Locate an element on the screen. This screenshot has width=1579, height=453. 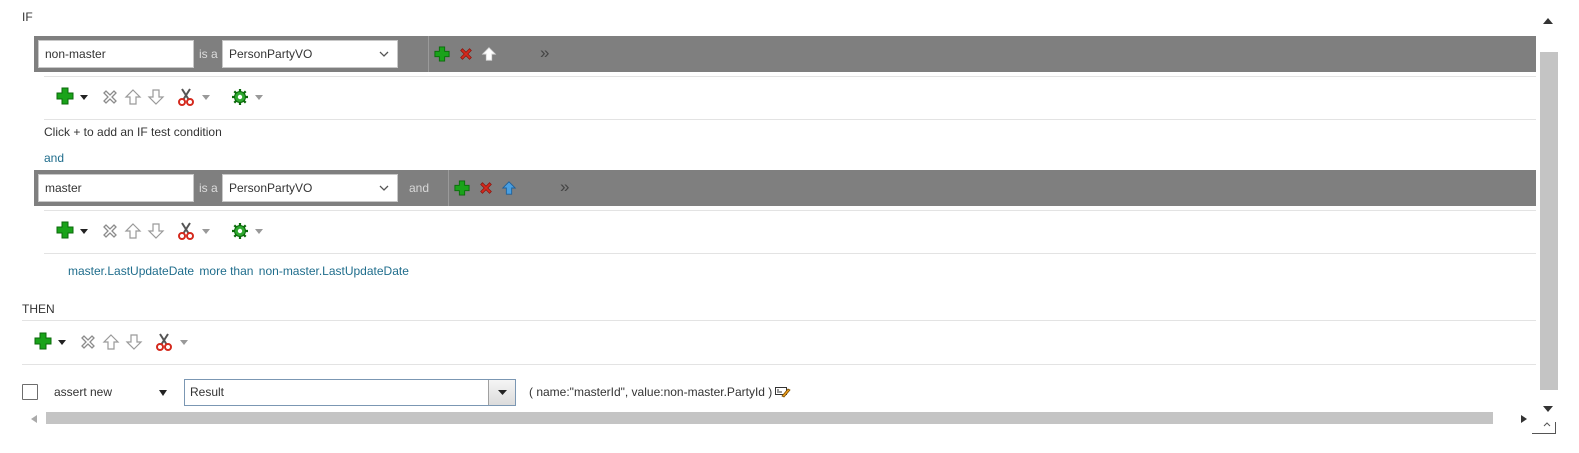
add-condition-hint: Click + to add an IF test condition is located at coordinates (133, 132).